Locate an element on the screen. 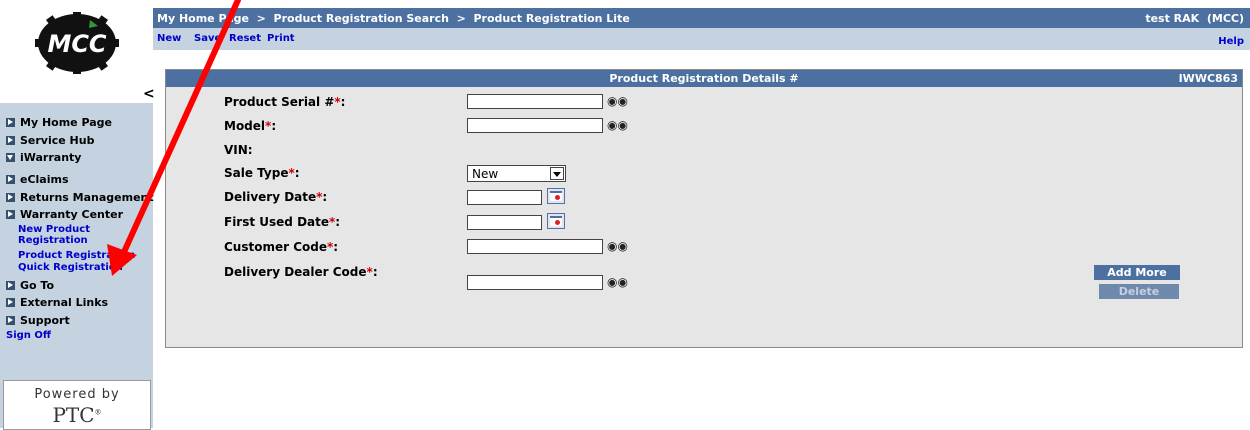 The height and width of the screenshot is (430, 1250). print-button: Print is located at coordinates (281, 38).